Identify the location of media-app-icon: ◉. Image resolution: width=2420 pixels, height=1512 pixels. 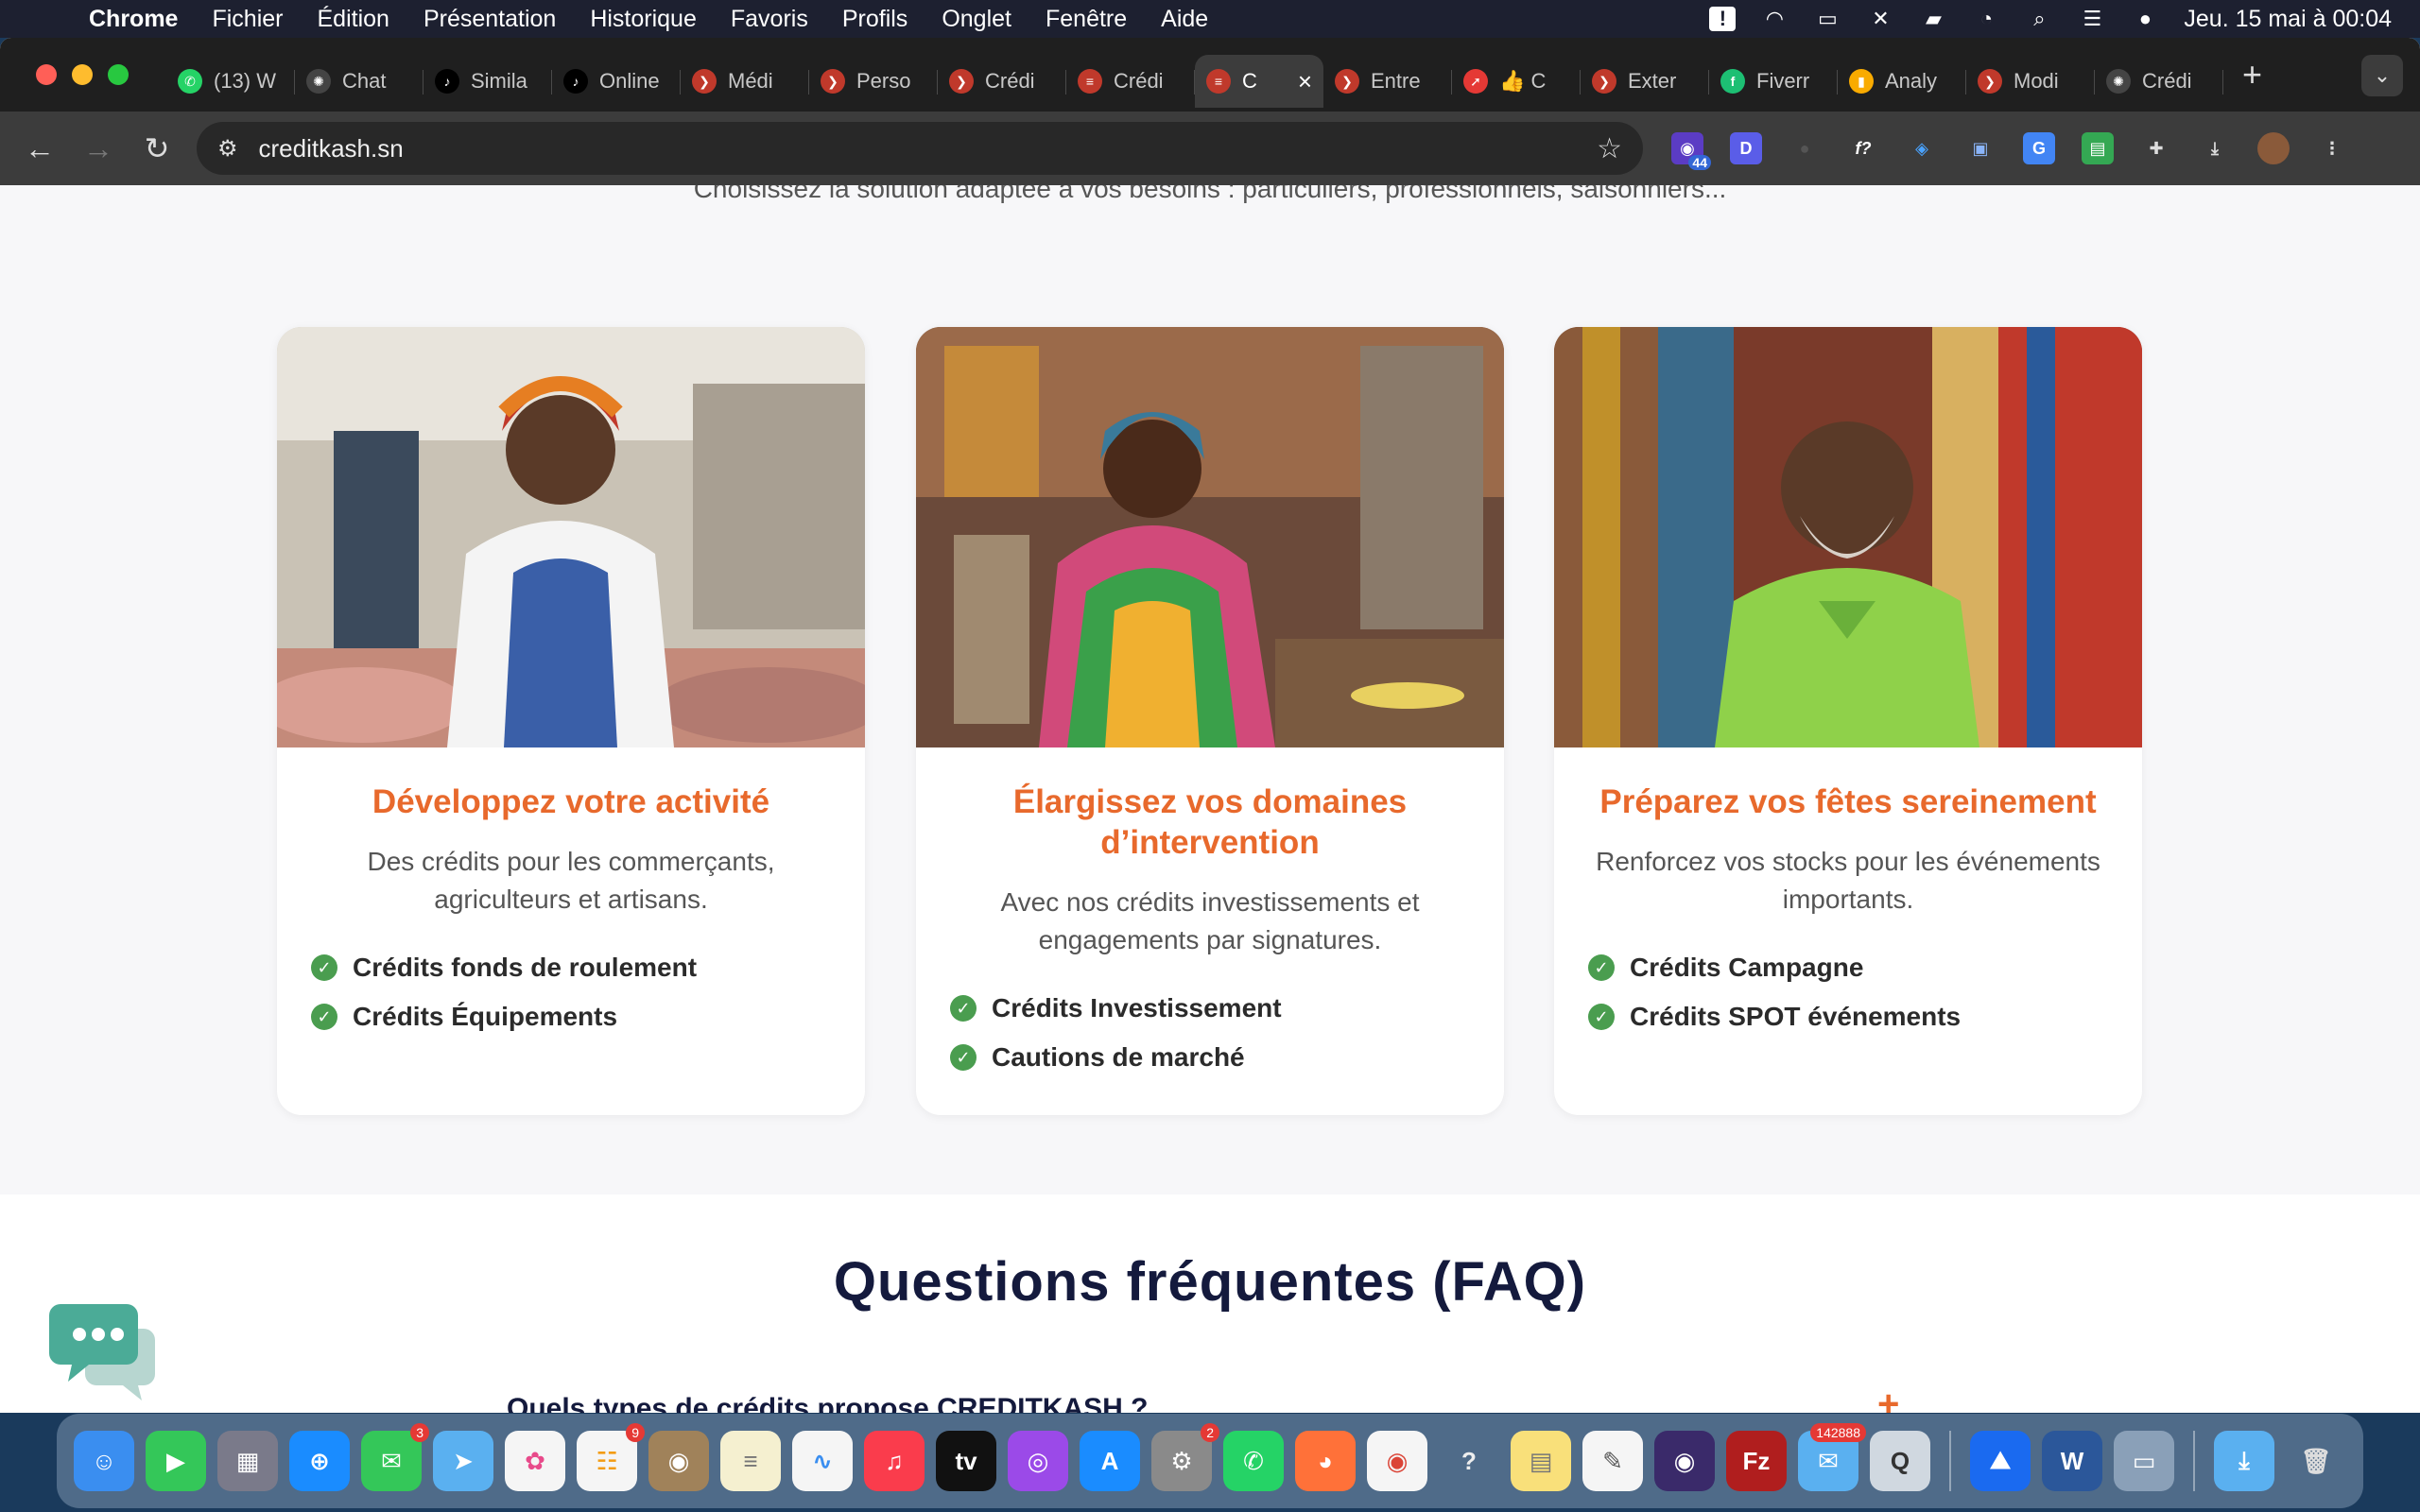
(1684, 1461).